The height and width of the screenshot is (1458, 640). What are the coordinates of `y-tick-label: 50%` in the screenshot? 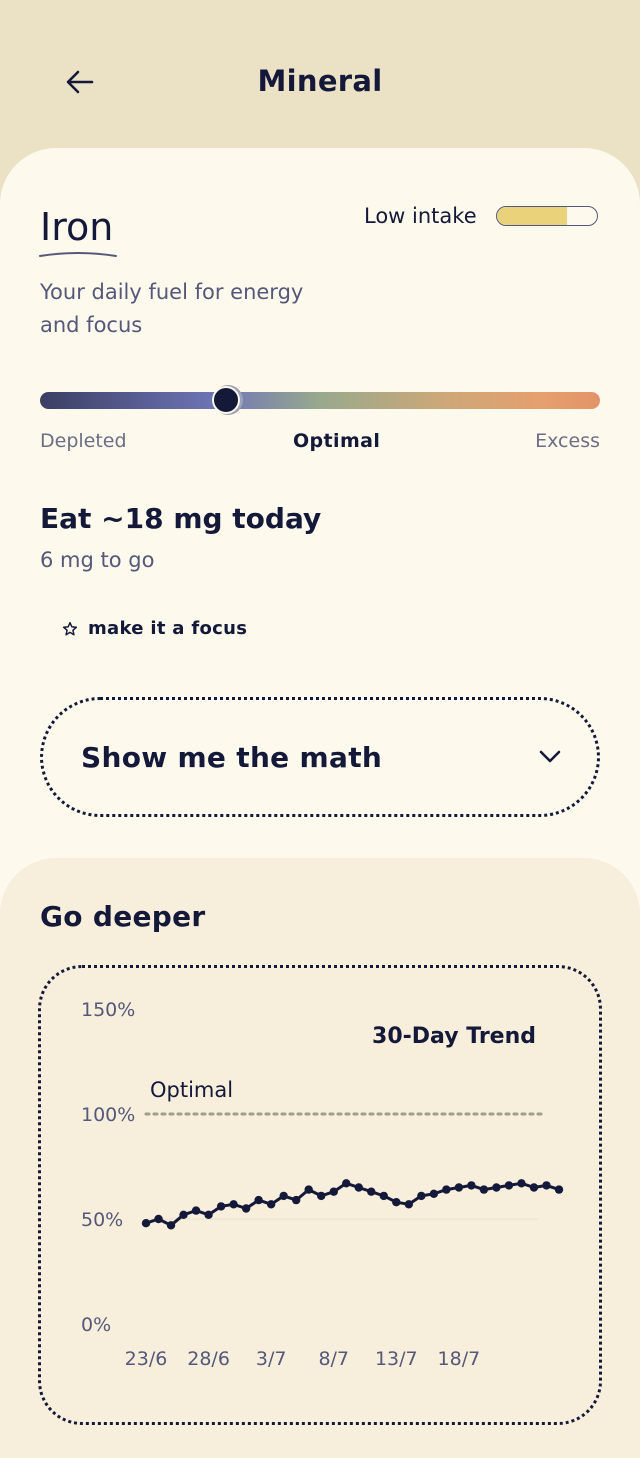 It's located at (102, 1220).